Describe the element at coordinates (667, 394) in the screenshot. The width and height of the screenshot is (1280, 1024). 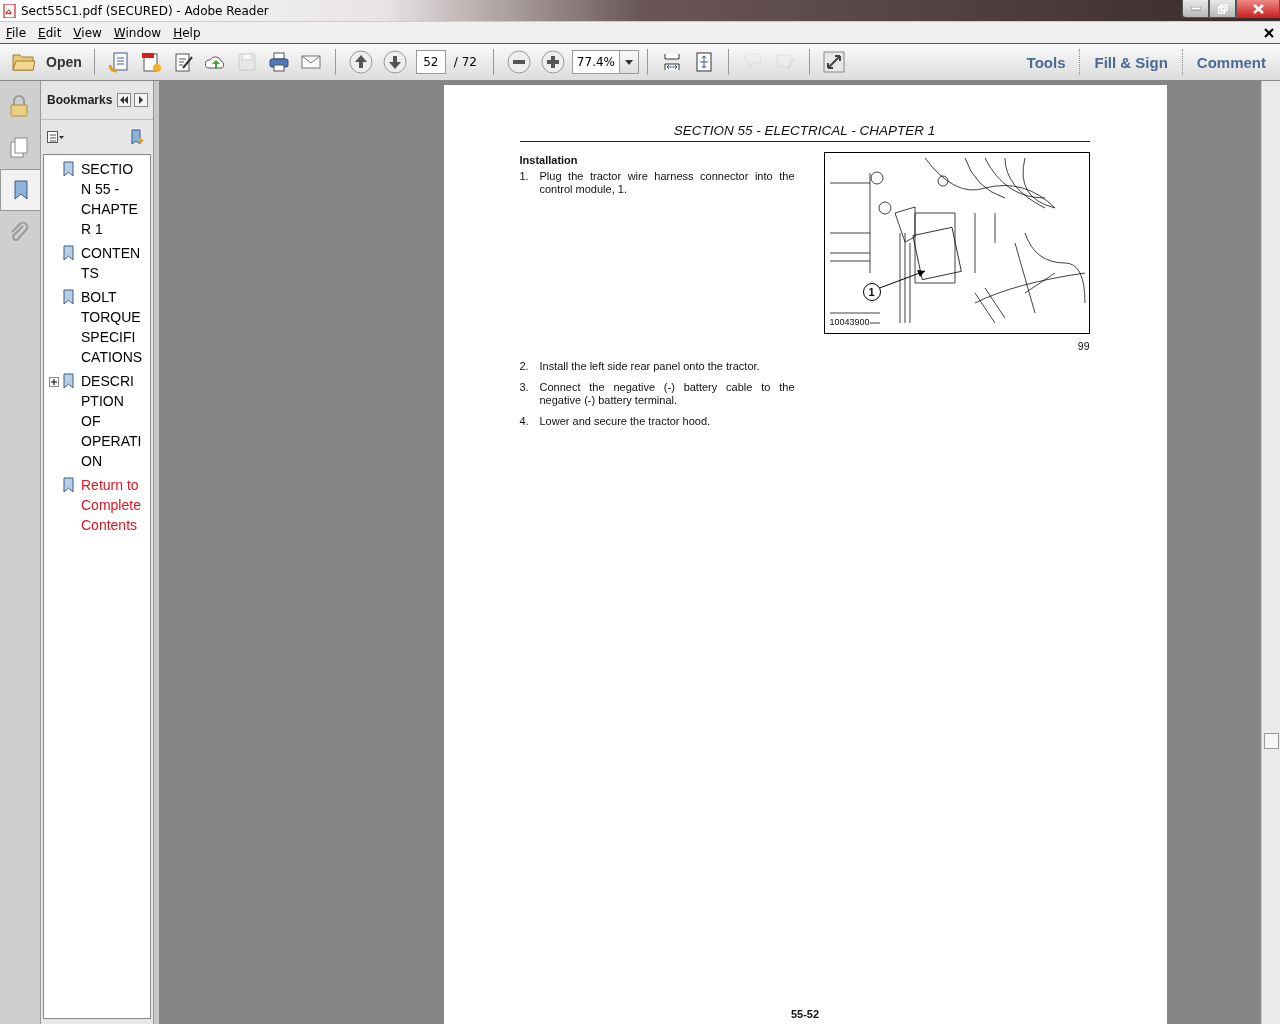
I see `step-text: Connect the negative (-) battery cable to the negative (-) battery terminal.` at that location.